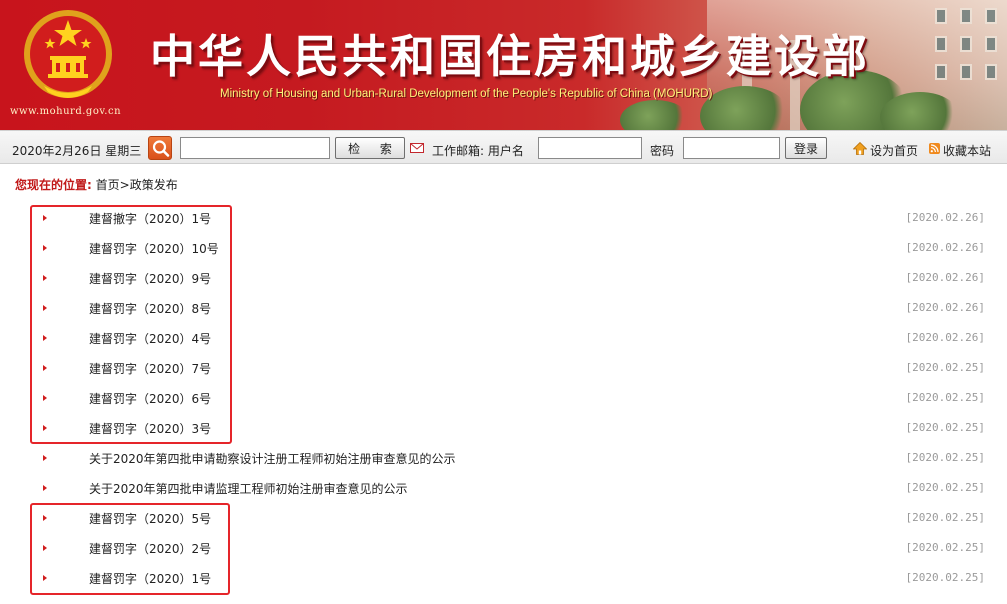 This screenshot has height=604, width=1007. What do you see at coordinates (53, 185) in the screenshot?
I see `breadcrumb-label: 您现在的位置:` at bounding box center [53, 185].